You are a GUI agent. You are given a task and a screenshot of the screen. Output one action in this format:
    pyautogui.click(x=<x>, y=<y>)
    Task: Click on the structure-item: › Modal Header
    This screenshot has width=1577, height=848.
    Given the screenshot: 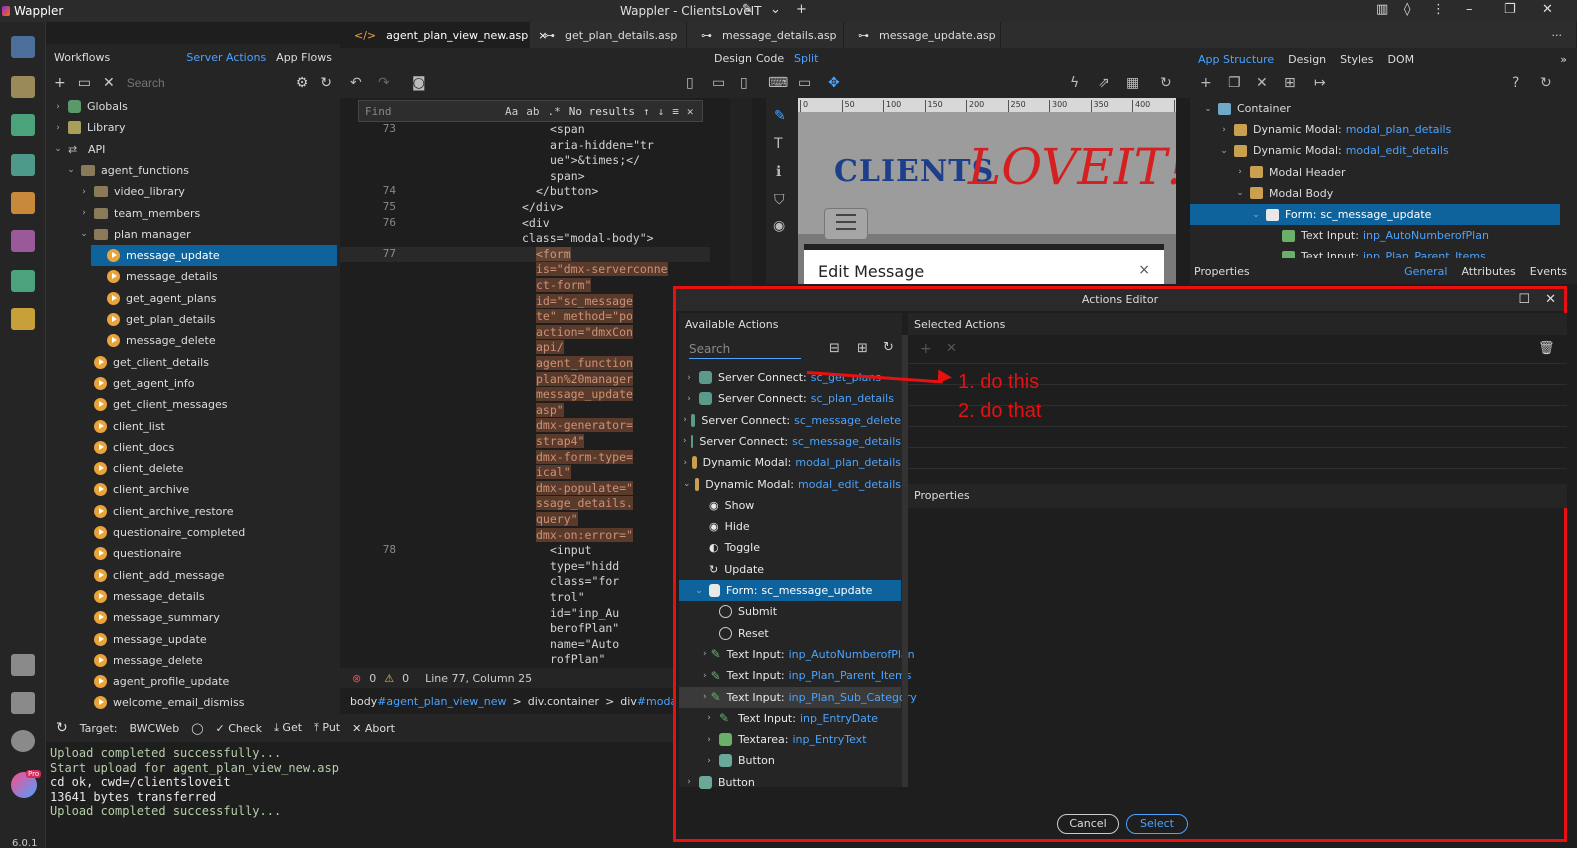 What is the action you would take?
    pyautogui.click(x=1289, y=172)
    